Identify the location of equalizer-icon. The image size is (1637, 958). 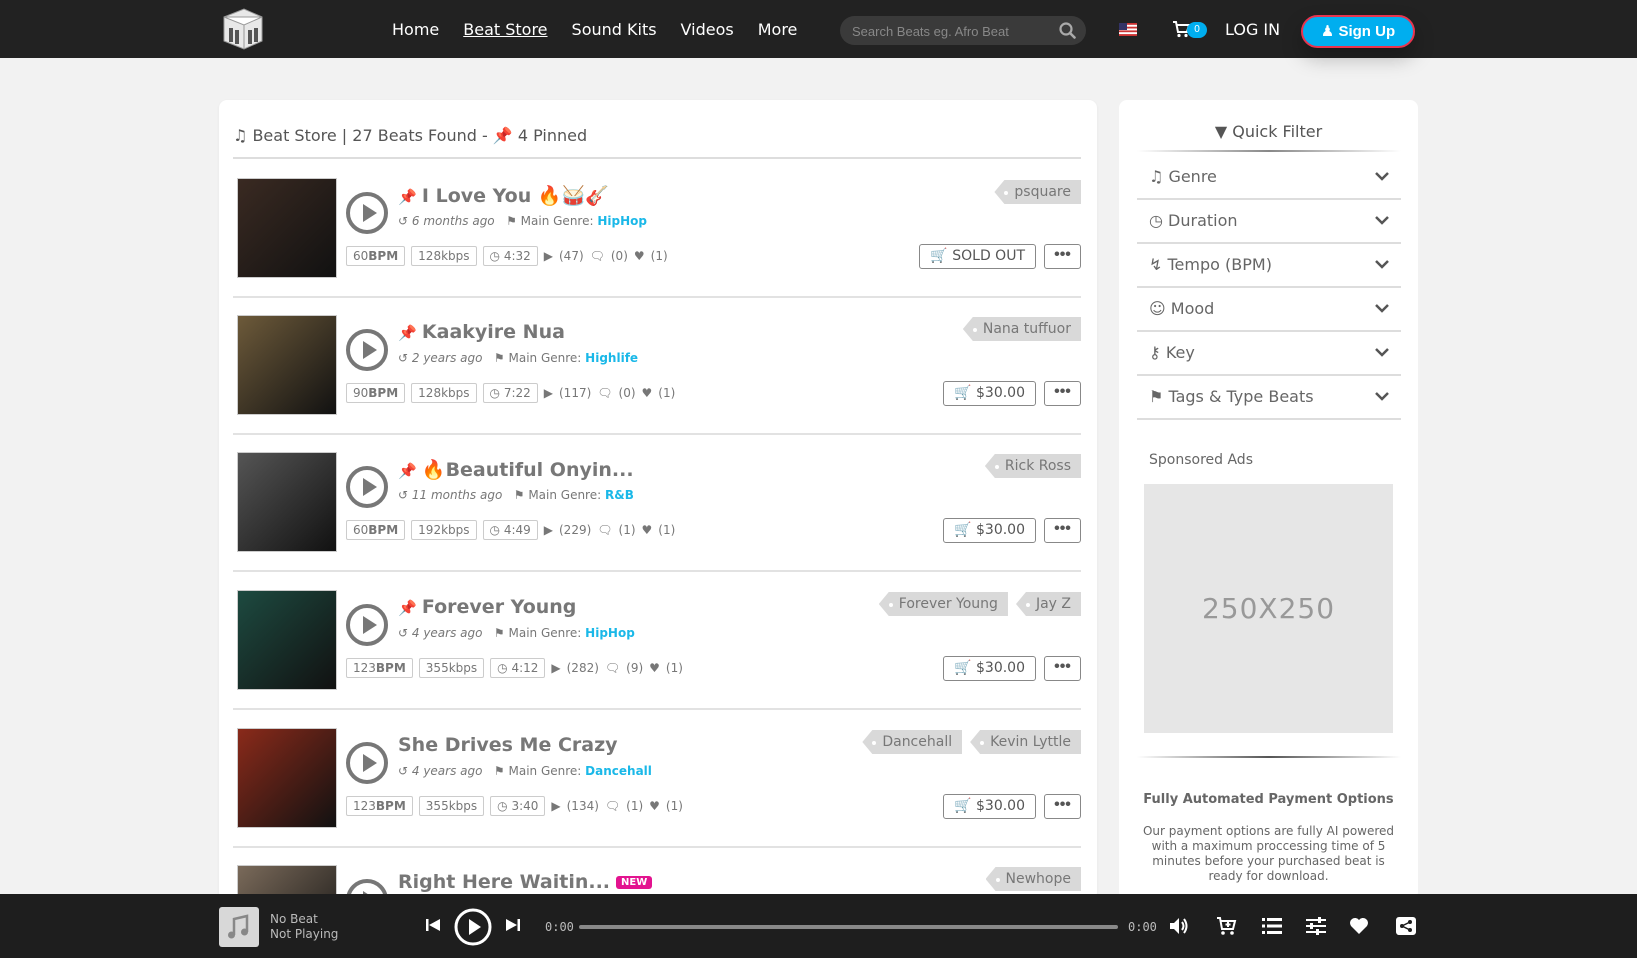
(1316, 926).